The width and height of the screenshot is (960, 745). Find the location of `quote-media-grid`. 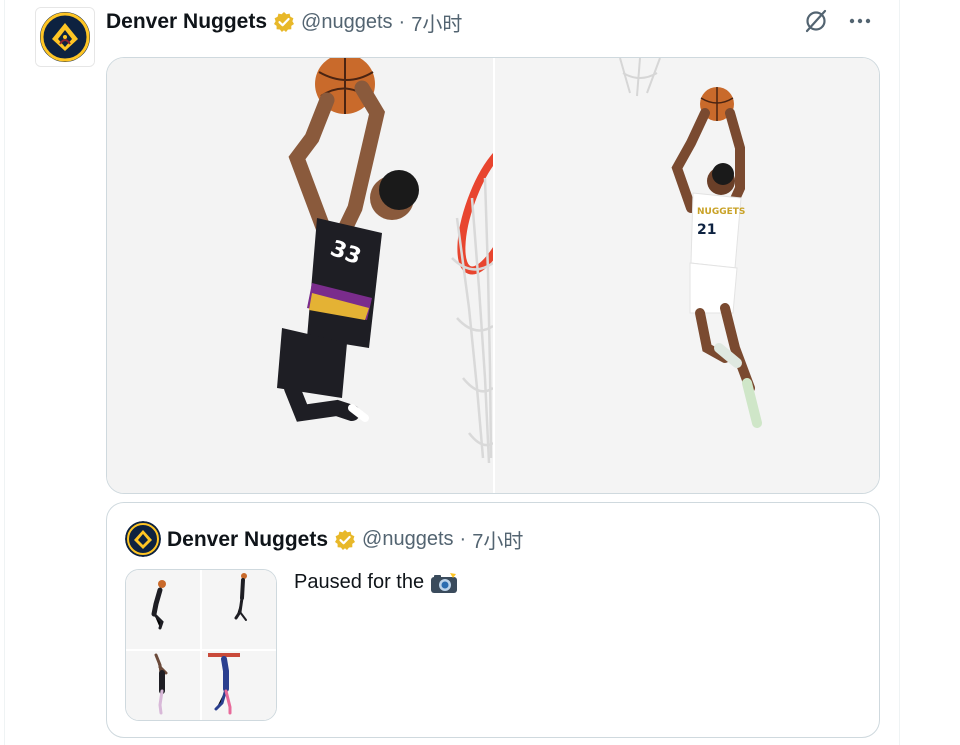

quote-media-grid is located at coordinates (201, 645).